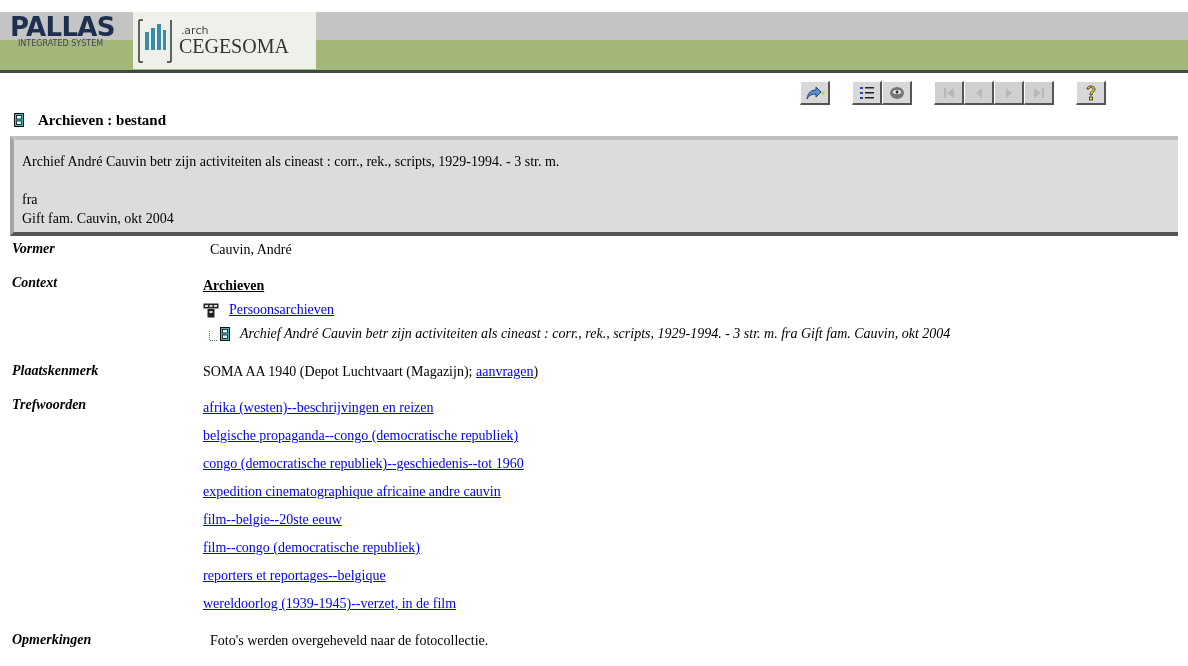 The height and width of the screenshot is (666, 1188). What do you see at coordinates (30, 200) in the screenshot?
I see `summary-language: fra` at bounding box center [30, 200].